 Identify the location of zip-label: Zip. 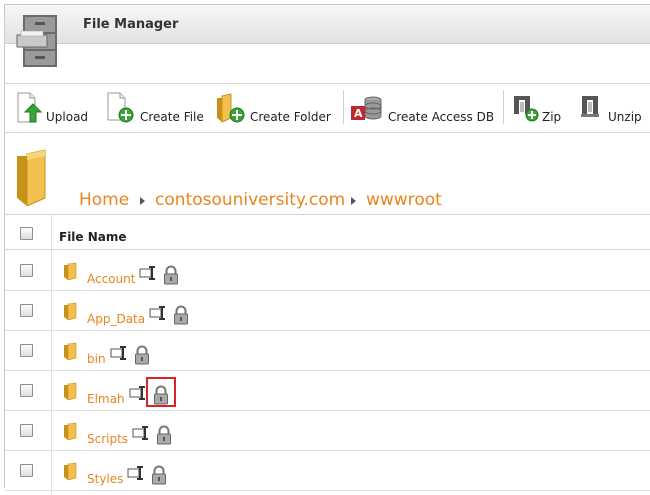
(552, 117).